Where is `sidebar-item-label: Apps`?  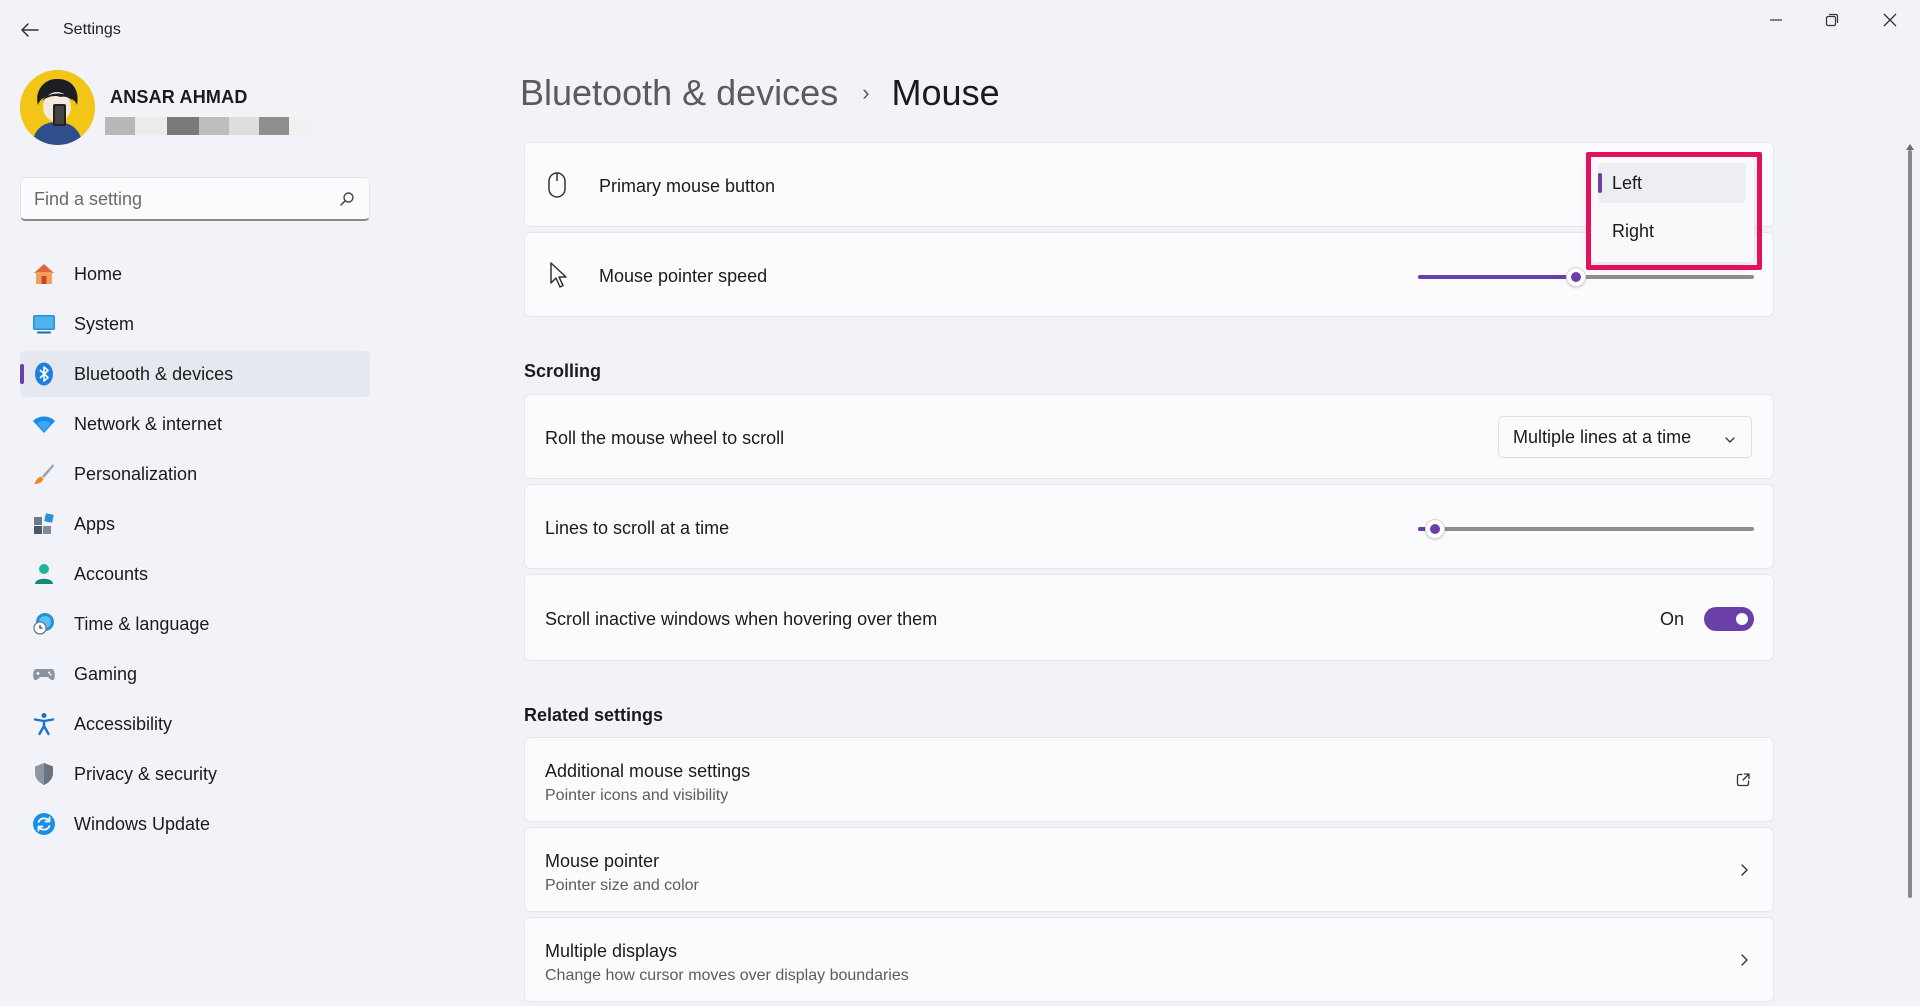 sidebar-item-label: Apps is located at coordinates (95, 523).